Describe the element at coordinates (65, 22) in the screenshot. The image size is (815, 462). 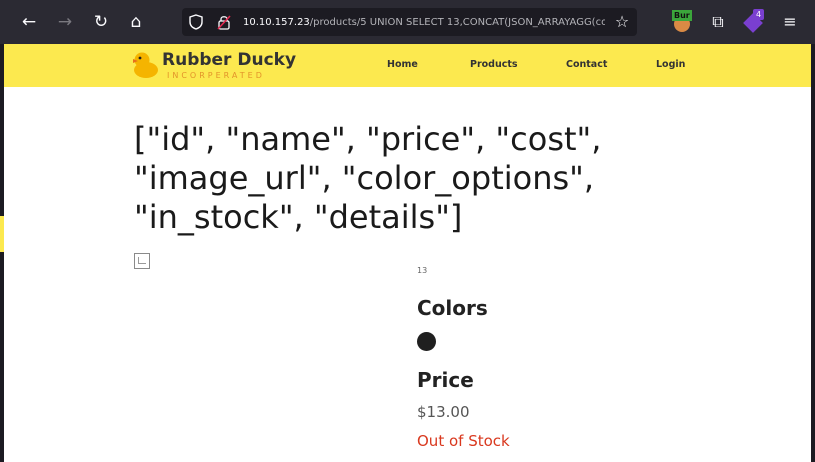
I see `forward-arrow-icon: →` at that location.